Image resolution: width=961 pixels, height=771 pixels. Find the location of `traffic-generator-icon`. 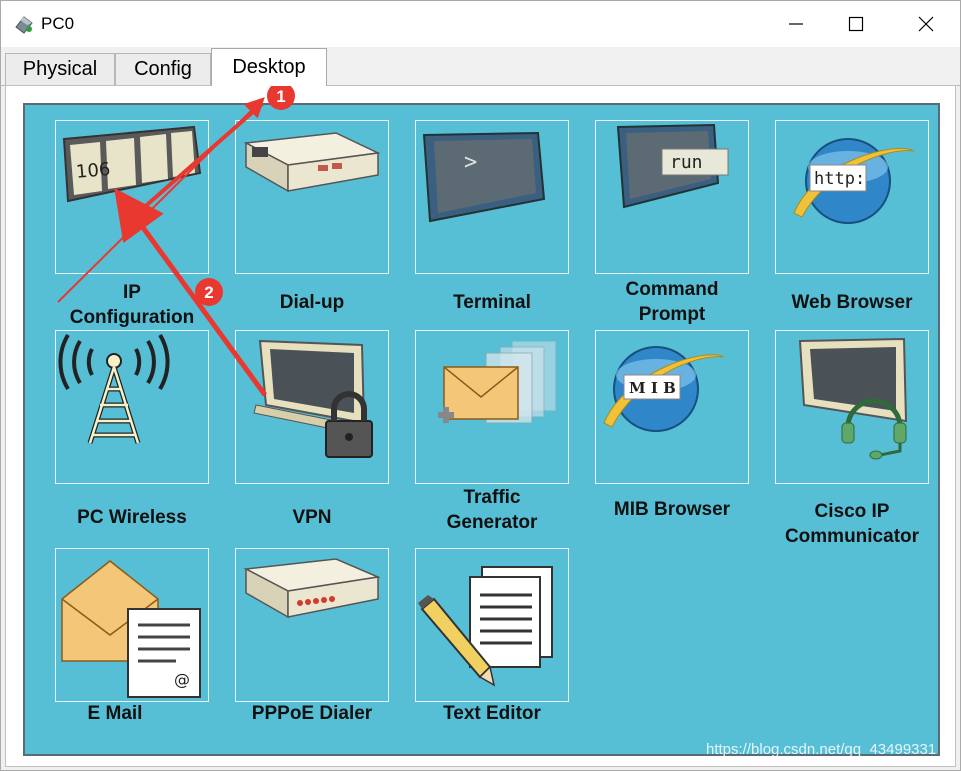

traffic-generator-icon is located at coordinates (497, 382).